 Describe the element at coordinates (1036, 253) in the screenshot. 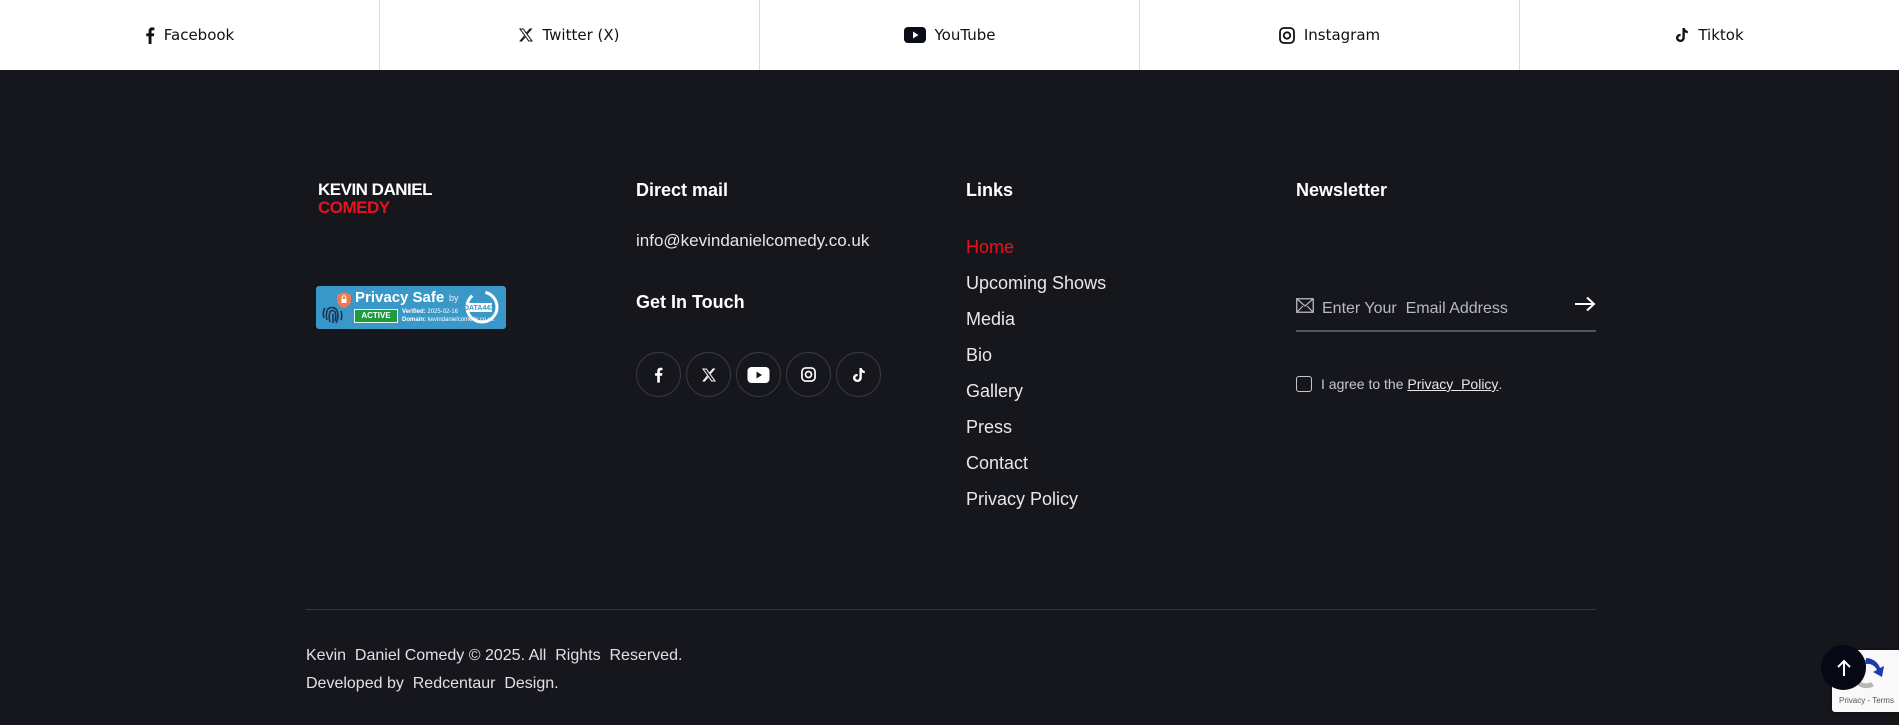

I see `footer-link-home: Home` at that location.